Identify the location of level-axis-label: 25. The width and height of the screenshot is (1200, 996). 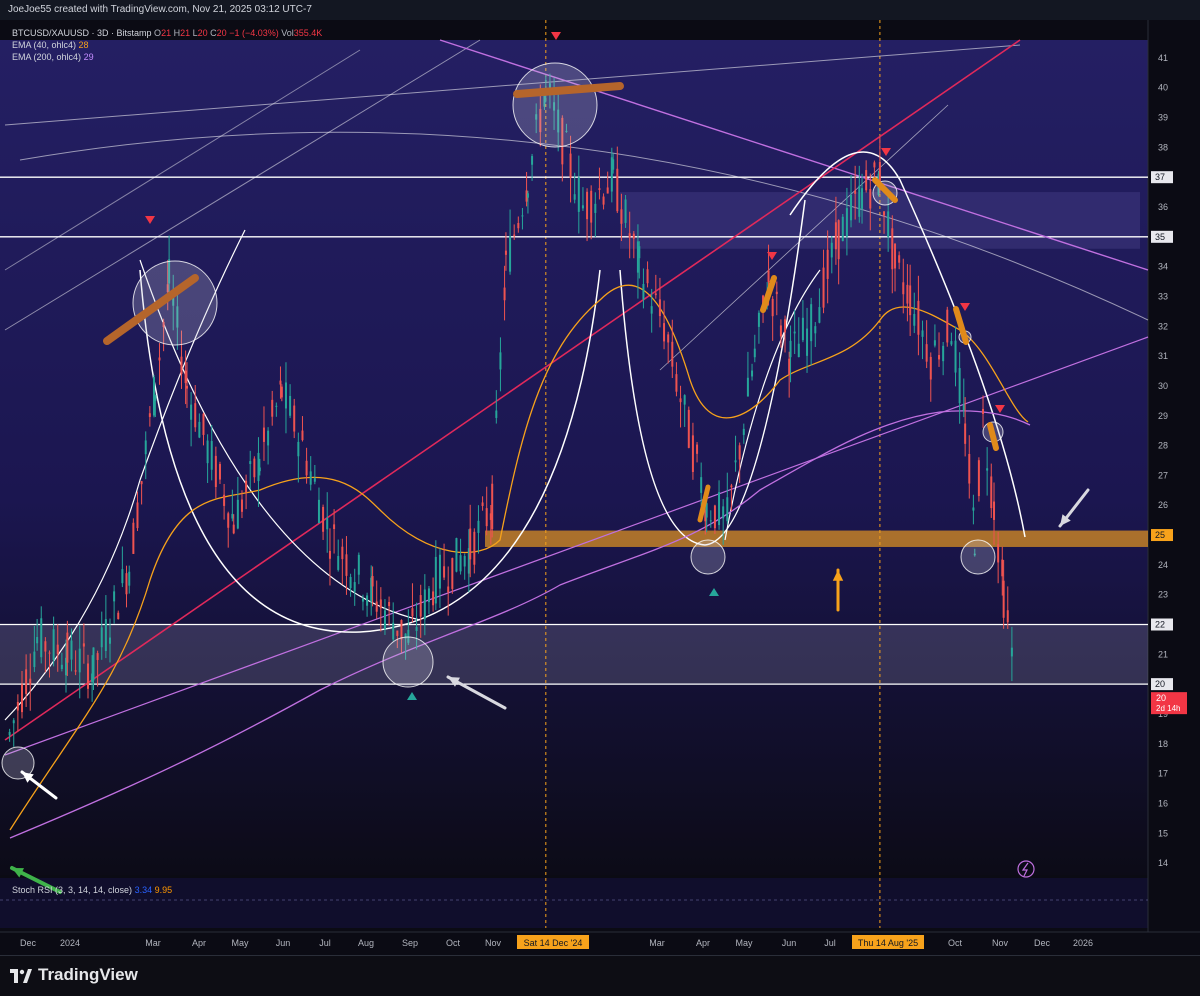
(1160, 535).